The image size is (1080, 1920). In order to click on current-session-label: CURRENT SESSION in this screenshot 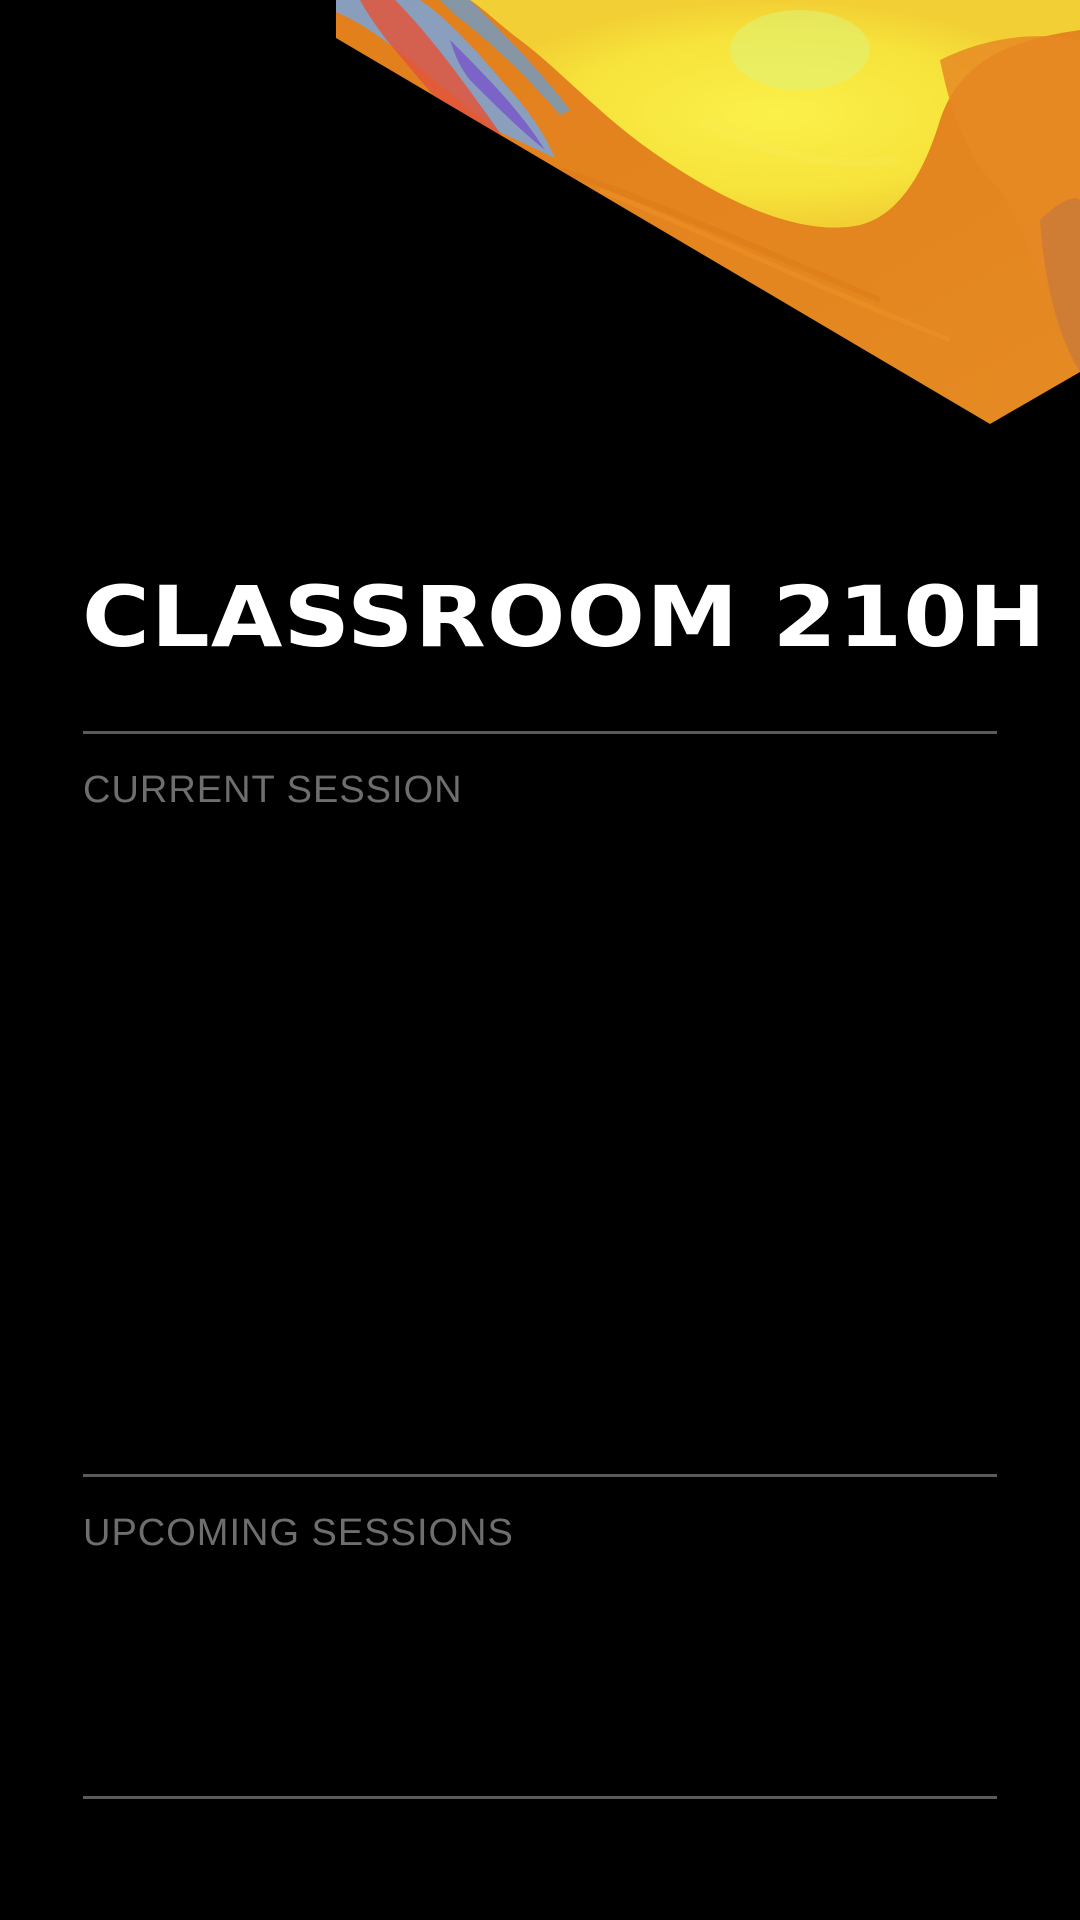, I will do `click(273, 790)`.